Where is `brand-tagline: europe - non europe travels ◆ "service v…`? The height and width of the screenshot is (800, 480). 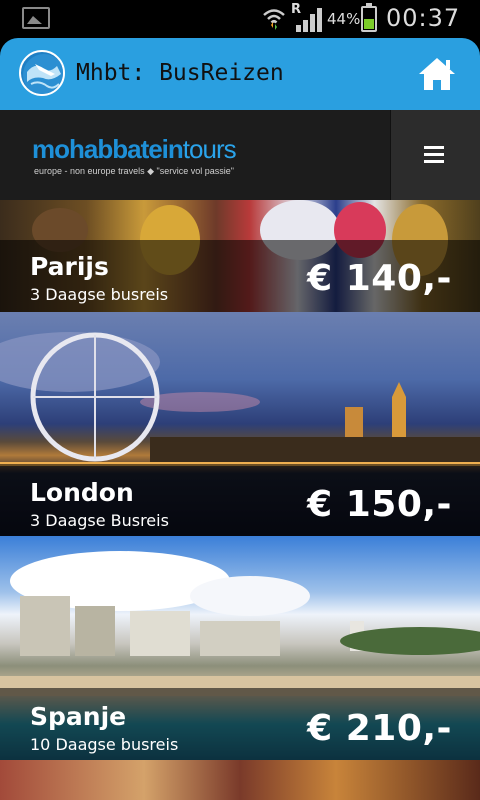
brand-tagline: europe - non europe travels ◆ "service v… is located at coordinates (134, 171).